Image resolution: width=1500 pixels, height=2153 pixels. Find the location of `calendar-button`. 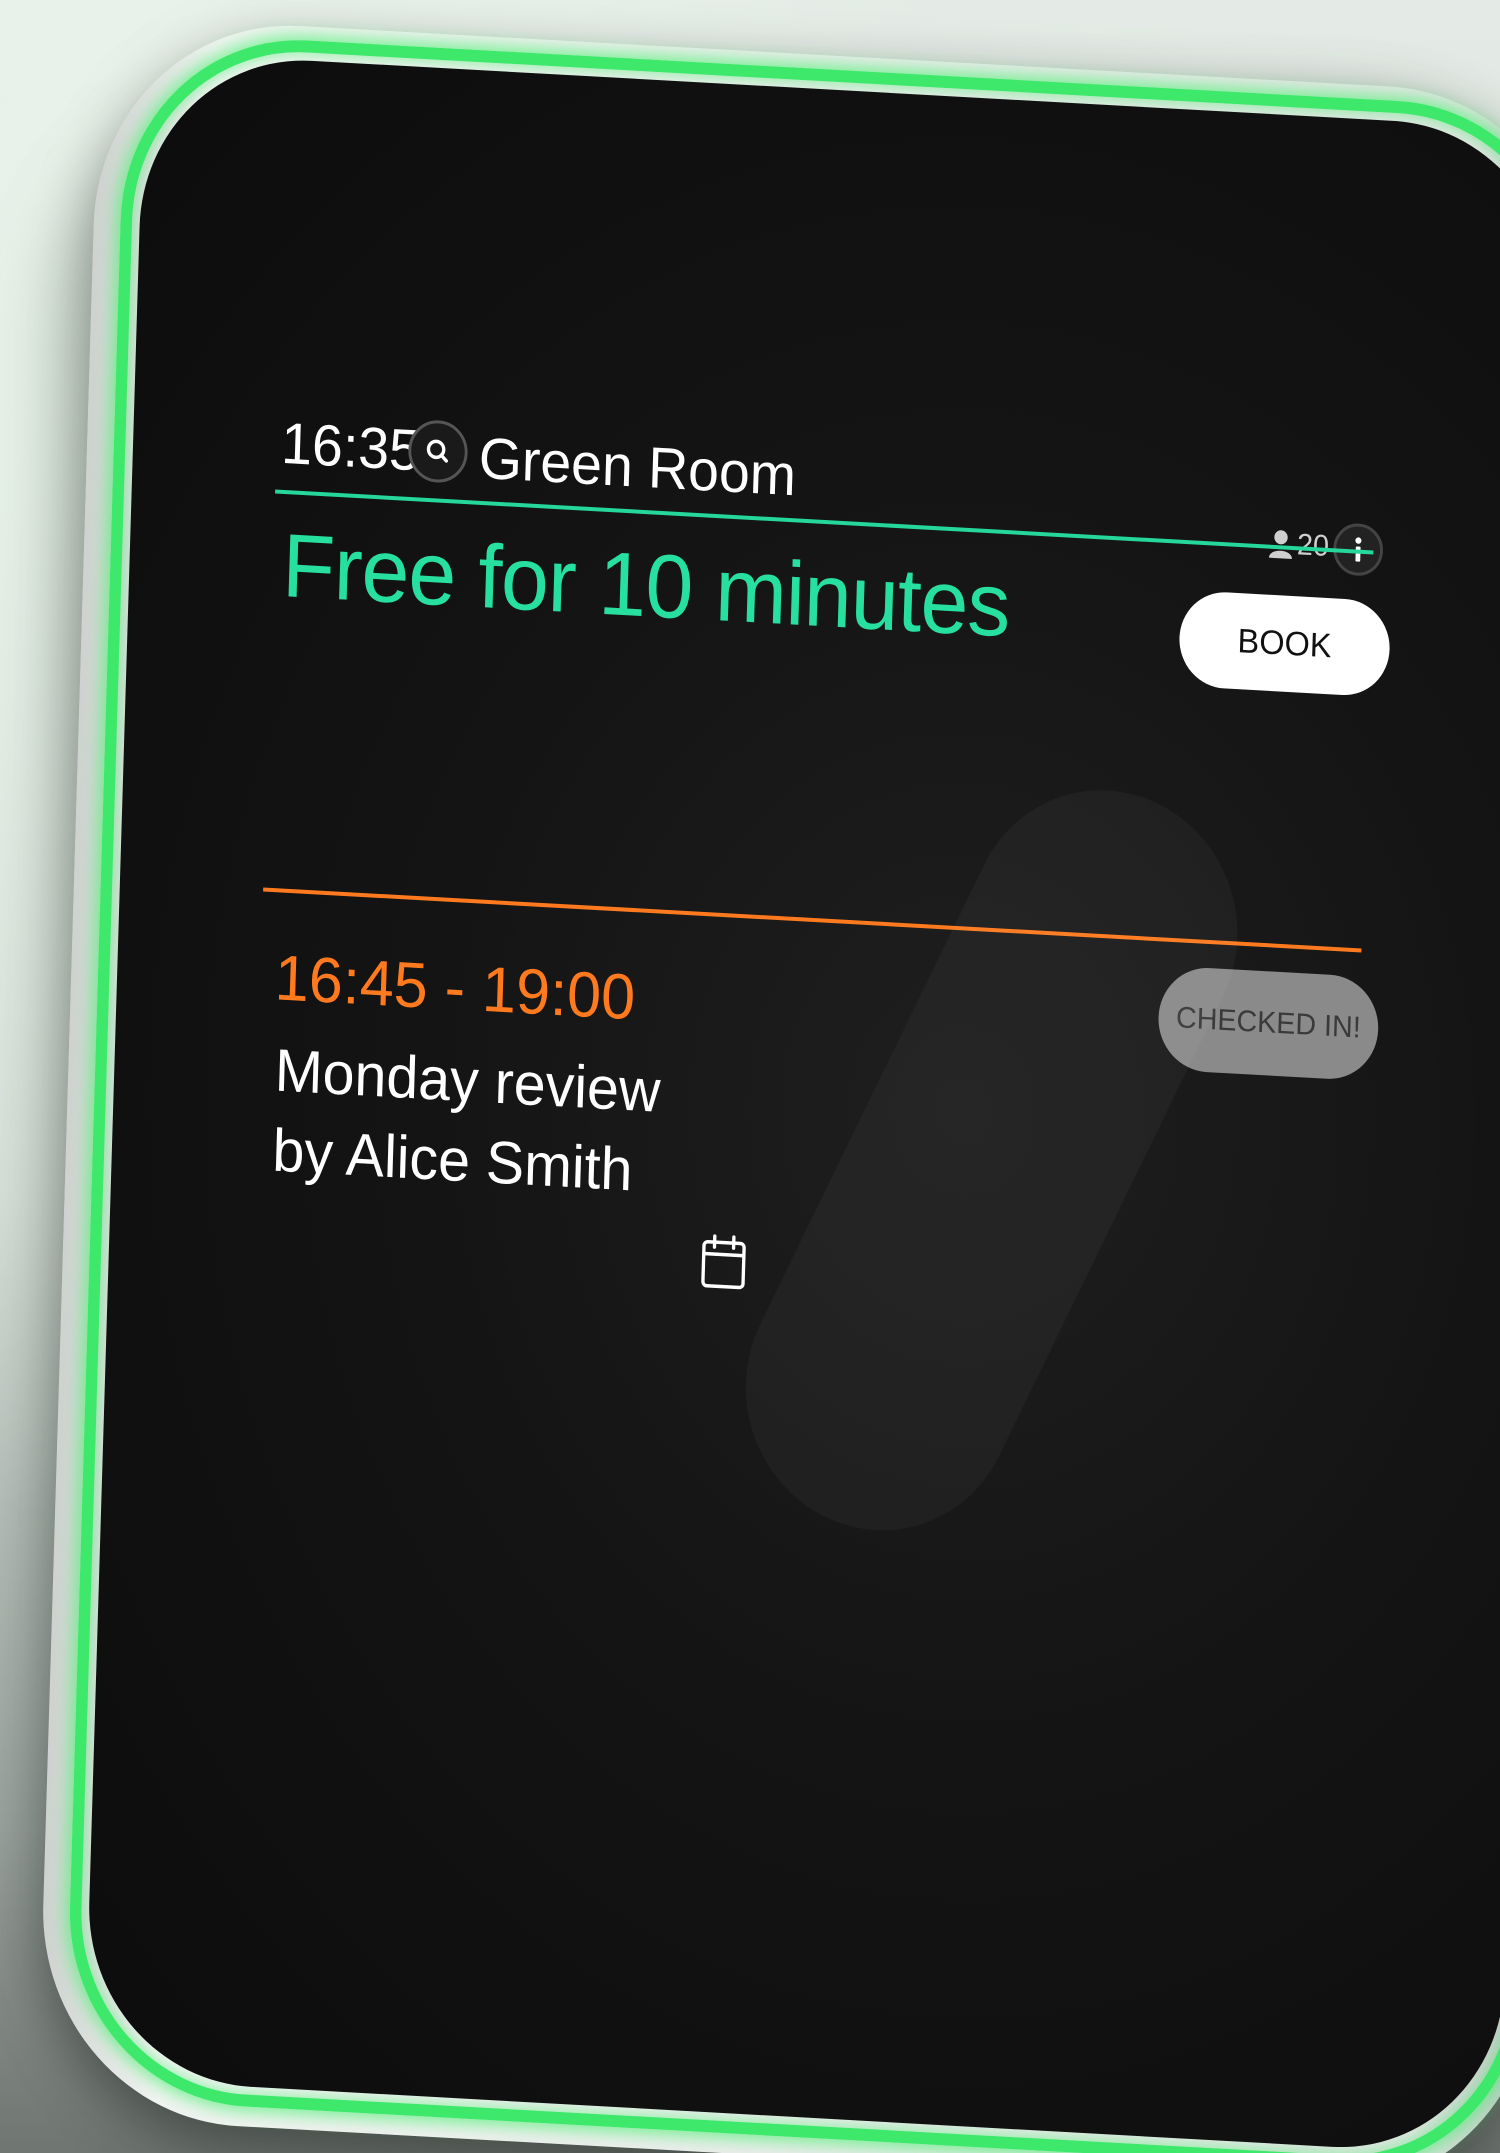

calendar-button is located at coordinates (723, 1261).